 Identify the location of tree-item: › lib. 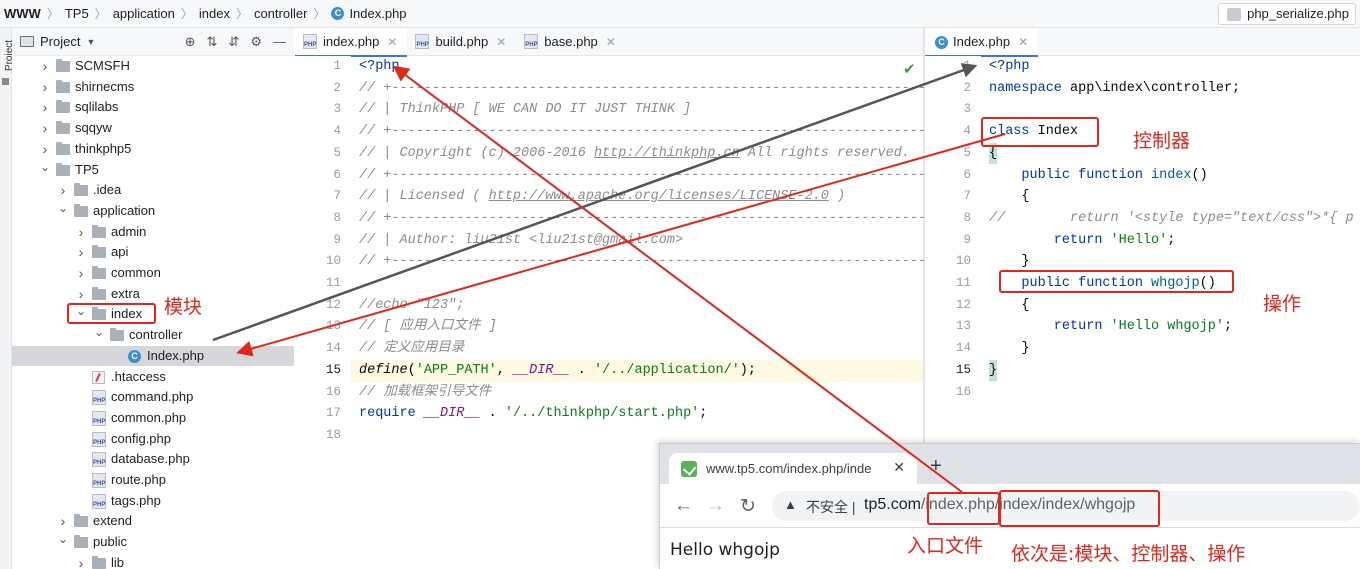
(153, 561).